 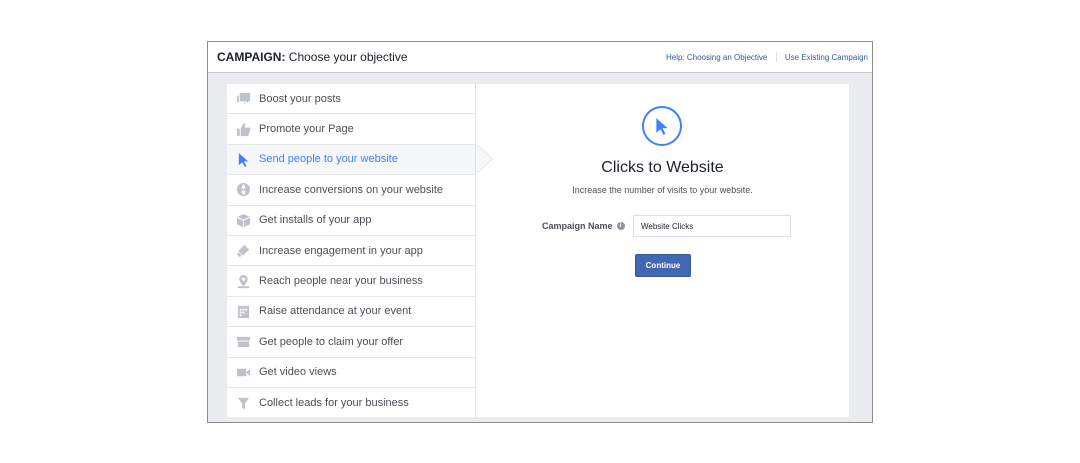 I want to click on objective-label: Promote your Page, so click(x=306, y=129).